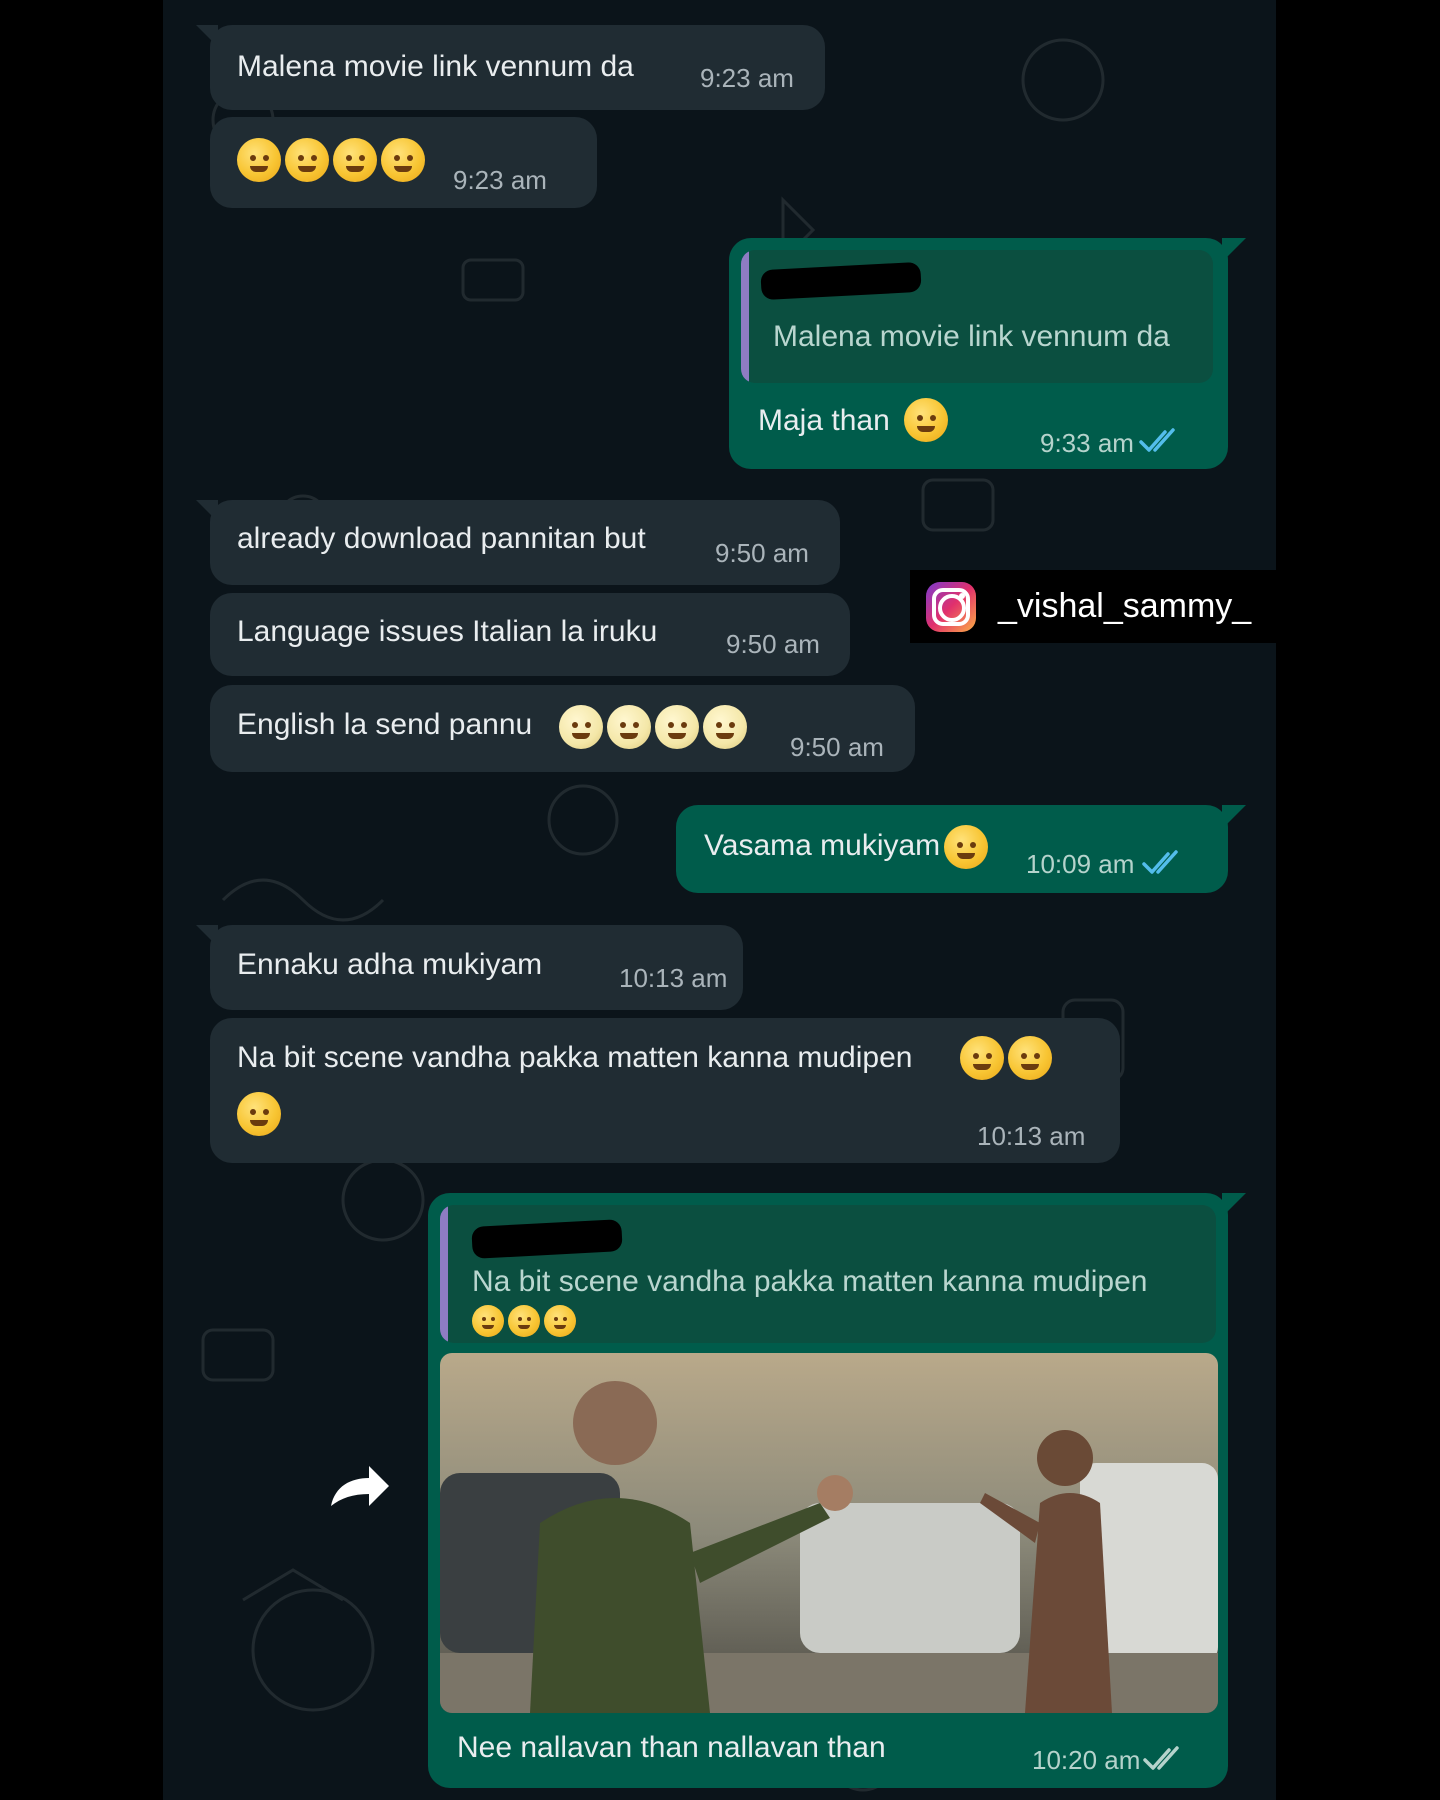 The height and width of the screenshot is (1800, 1440). I want to click on laughing-tears-emoji, so click(926, 420).